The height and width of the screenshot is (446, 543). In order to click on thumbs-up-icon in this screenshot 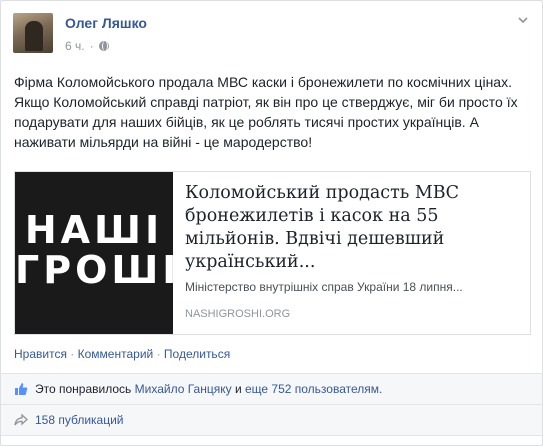, I will do `click(21, 389)`.